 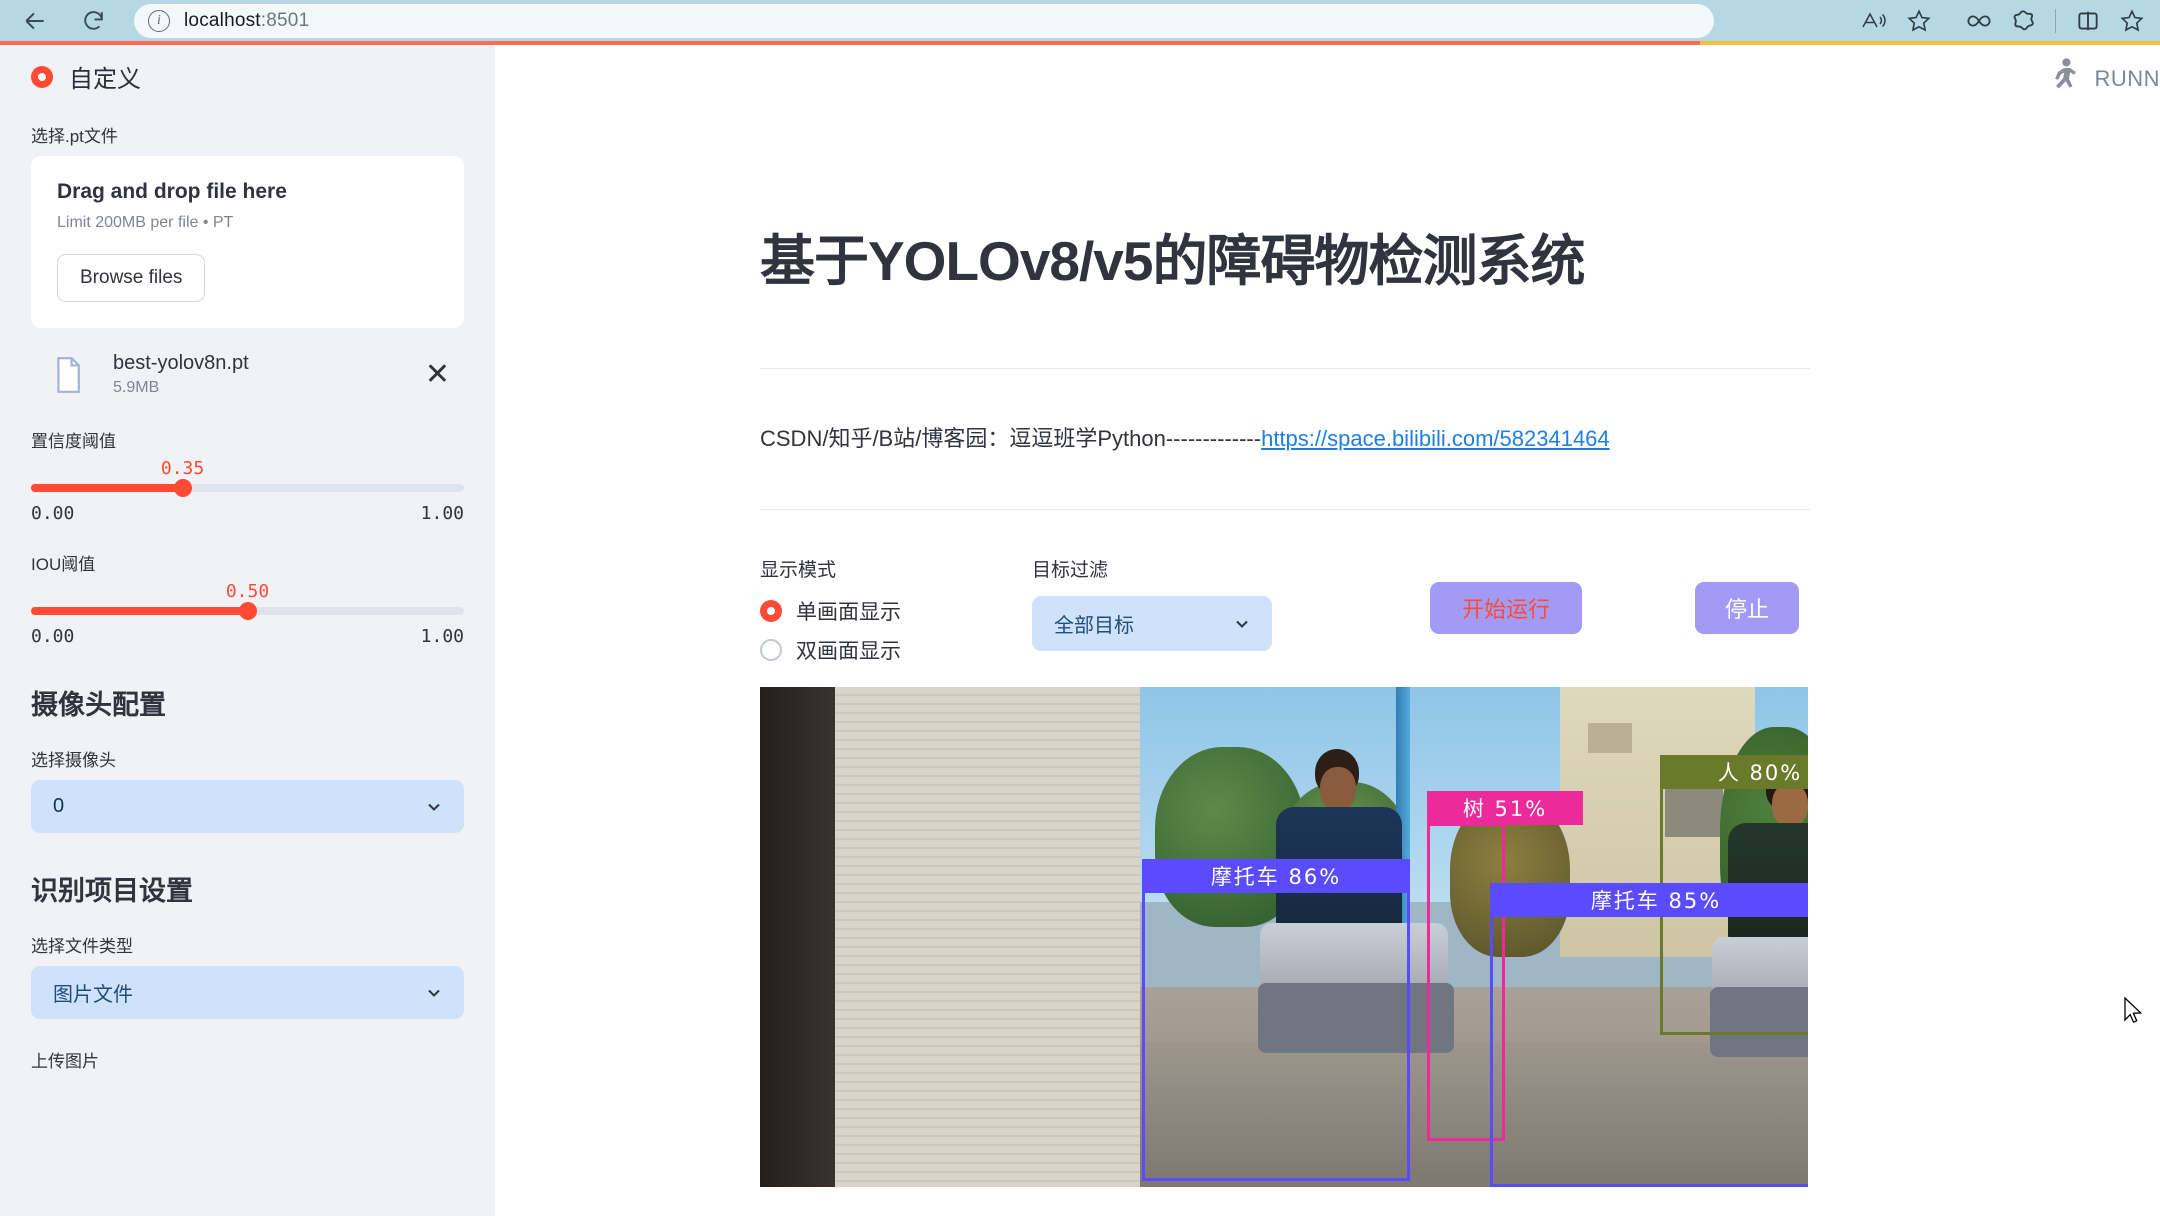 I want to click on target-filter-label: 目标过滤, so click(x=1070, y=571).